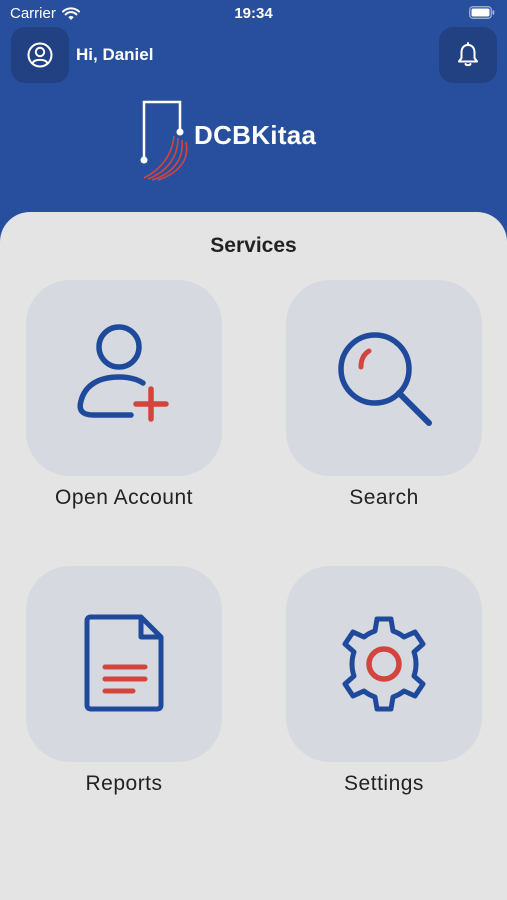  I want to click on document-icon, so click(124, 663).